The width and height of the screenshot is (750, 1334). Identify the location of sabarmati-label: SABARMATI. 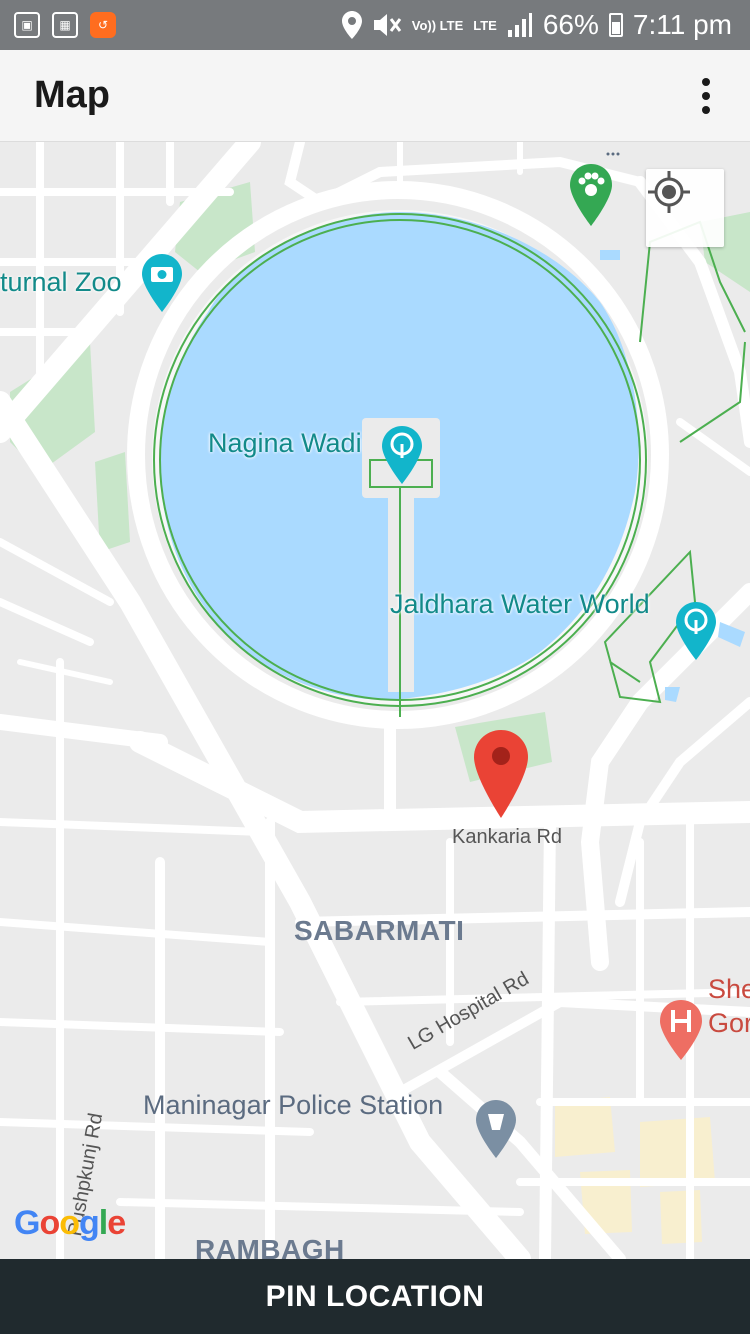
(379, 930).